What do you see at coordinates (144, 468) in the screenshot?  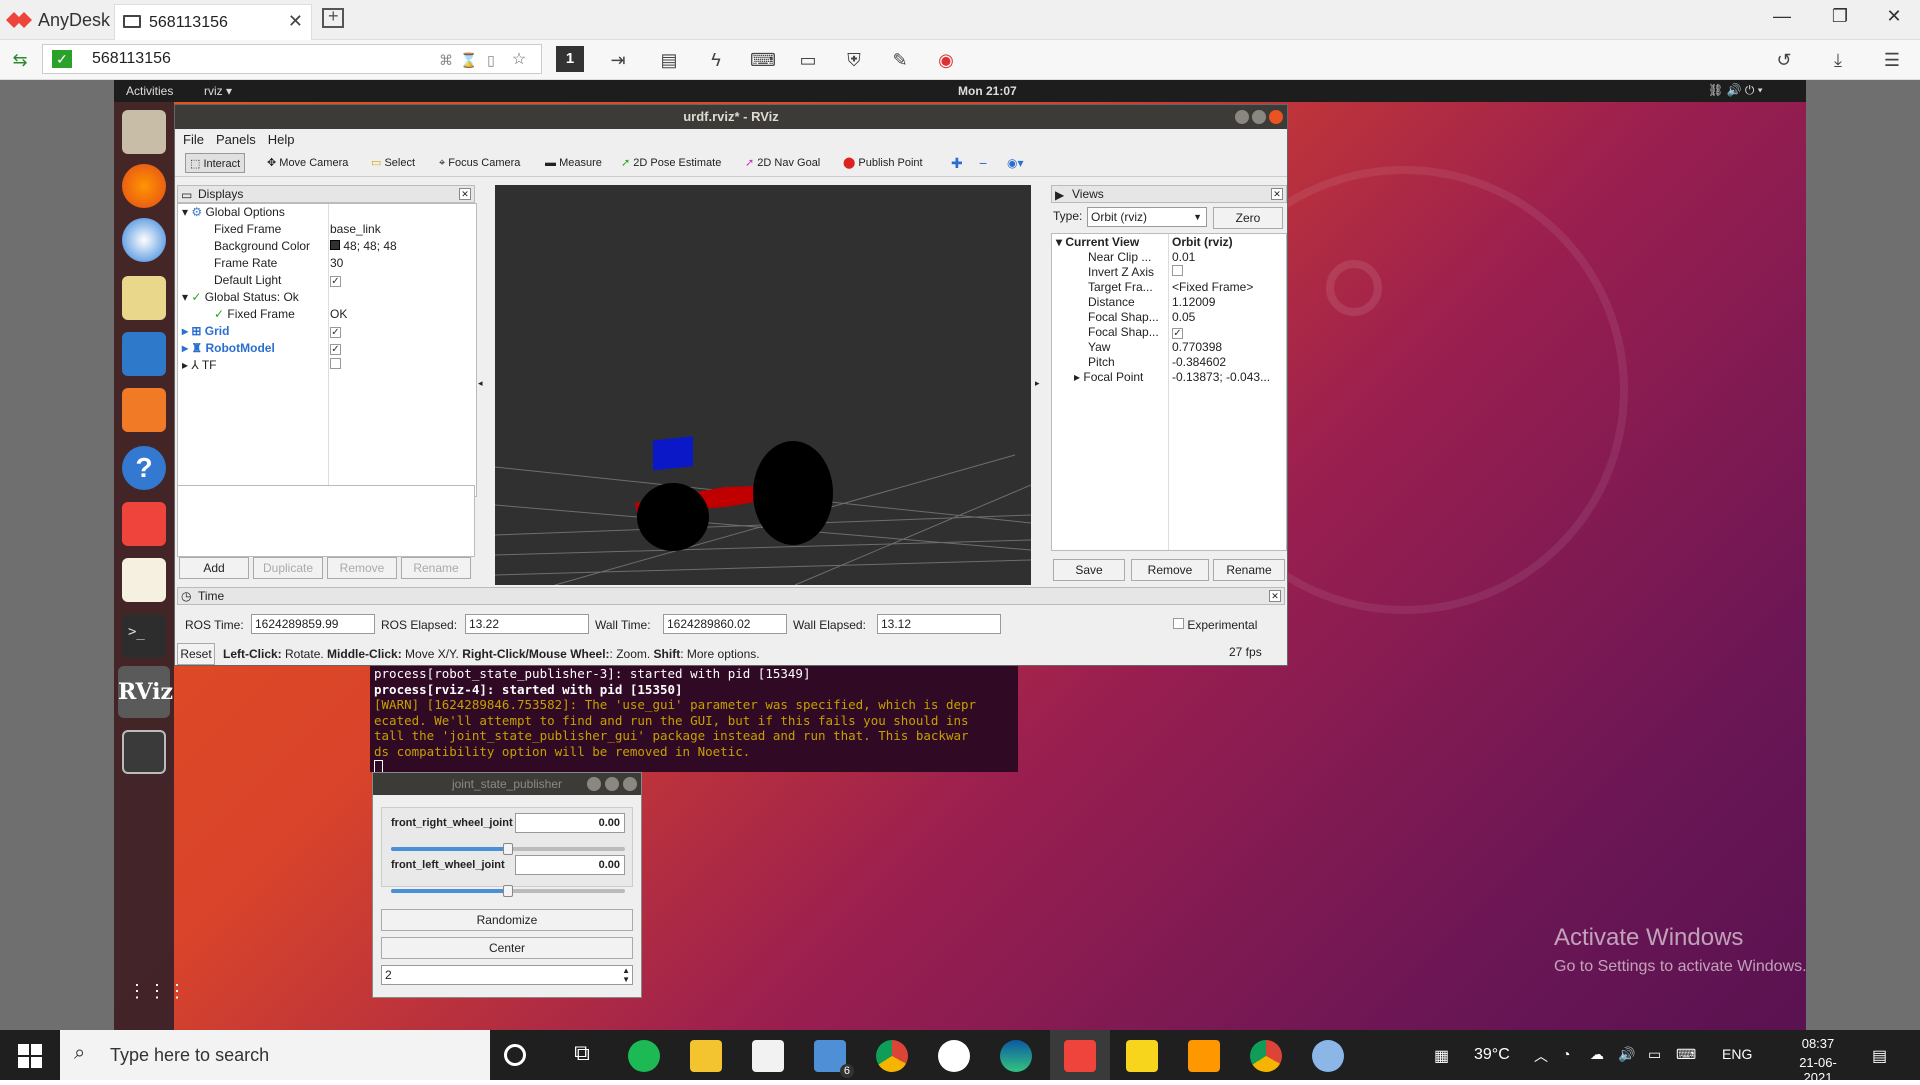 I see `help-icon: ?` at bounding box center [144, 468].